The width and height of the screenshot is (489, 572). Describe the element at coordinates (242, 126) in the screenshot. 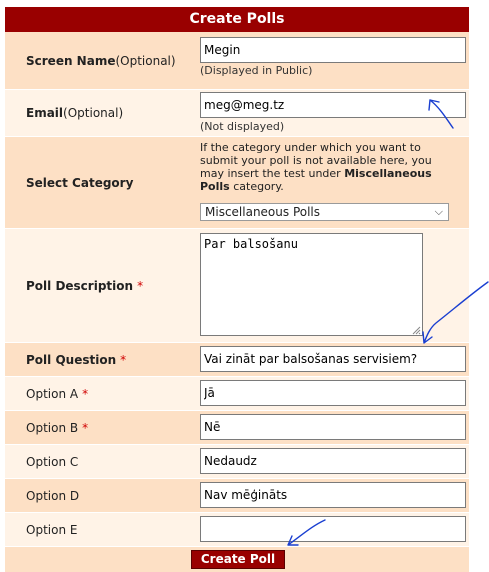

I see `email-hint: (Not displayed)` at that location.